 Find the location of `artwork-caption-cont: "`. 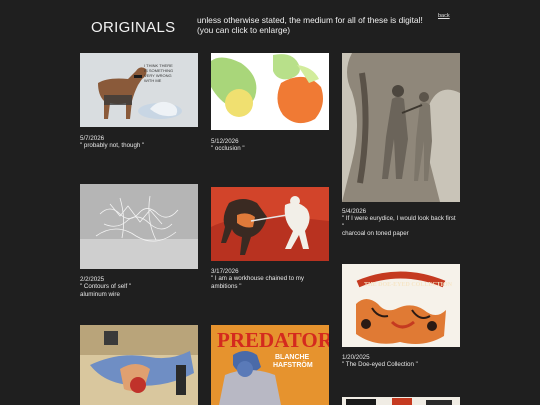

artwork-caption-cont: " is located at coordinates (343, 226).